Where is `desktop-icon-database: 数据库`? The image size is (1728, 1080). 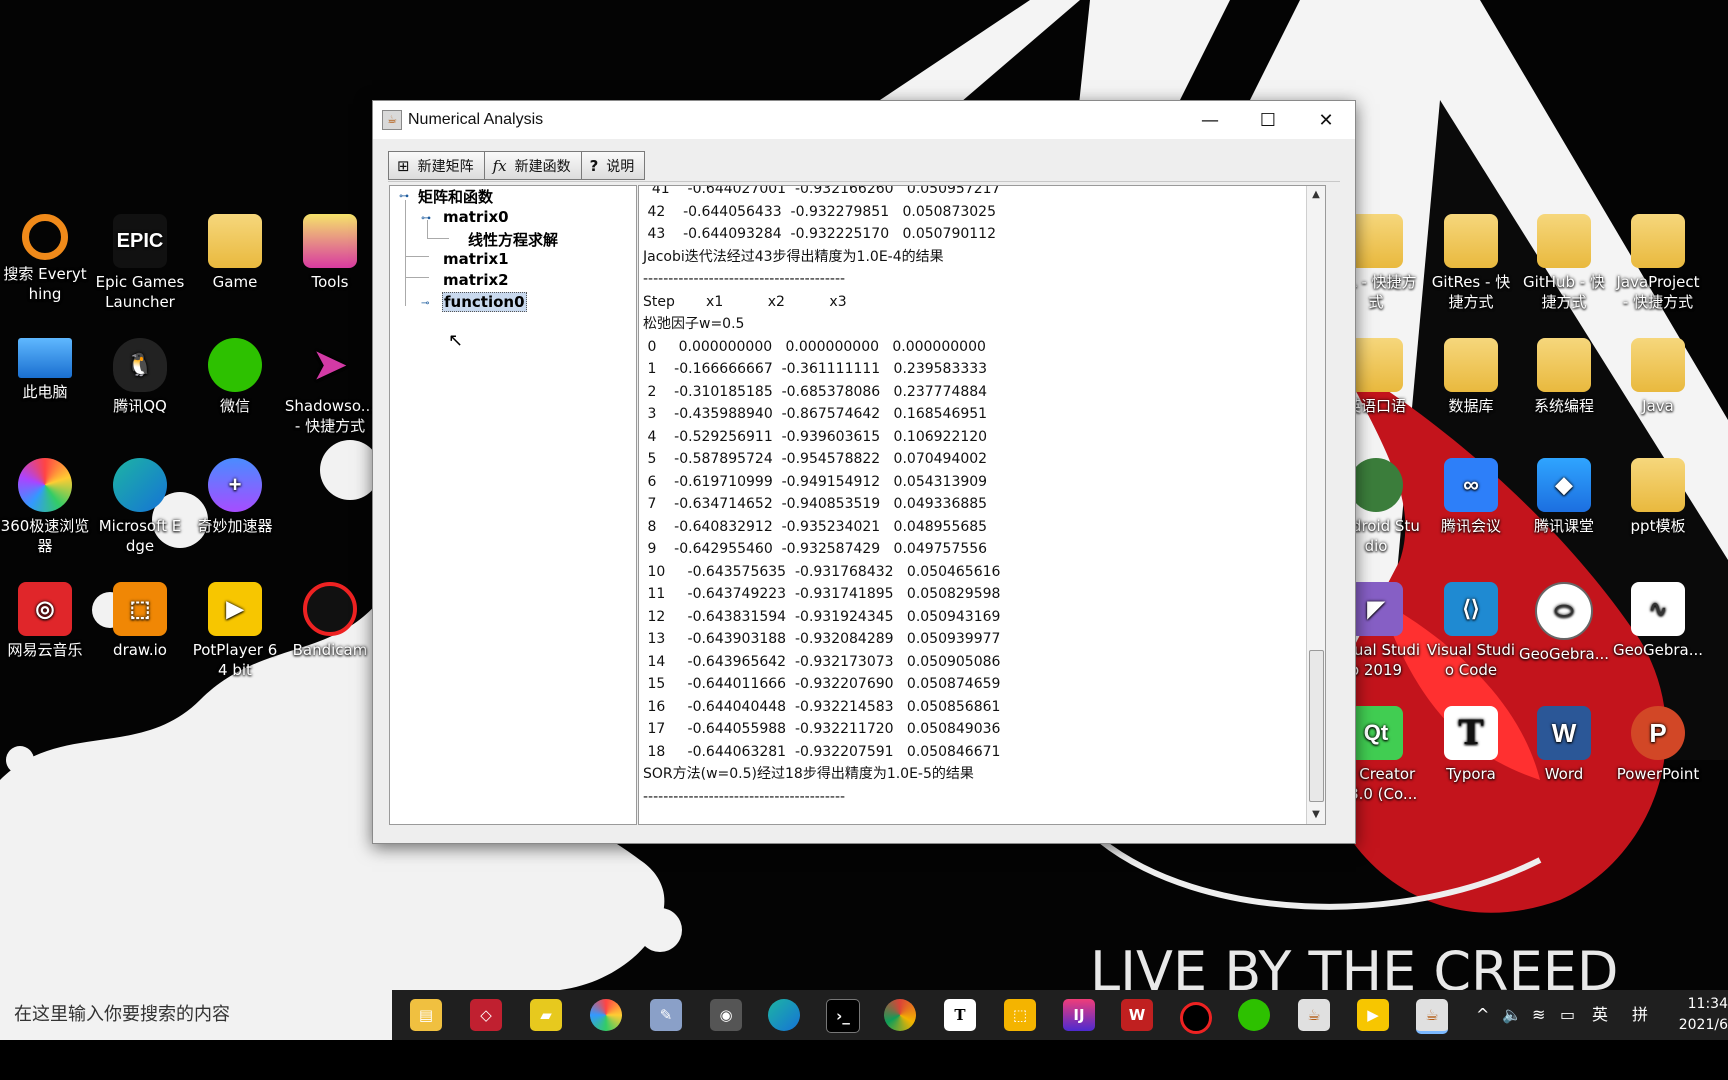
desktop-icon-database: 数据库 is located at coordinates (1471, 377).